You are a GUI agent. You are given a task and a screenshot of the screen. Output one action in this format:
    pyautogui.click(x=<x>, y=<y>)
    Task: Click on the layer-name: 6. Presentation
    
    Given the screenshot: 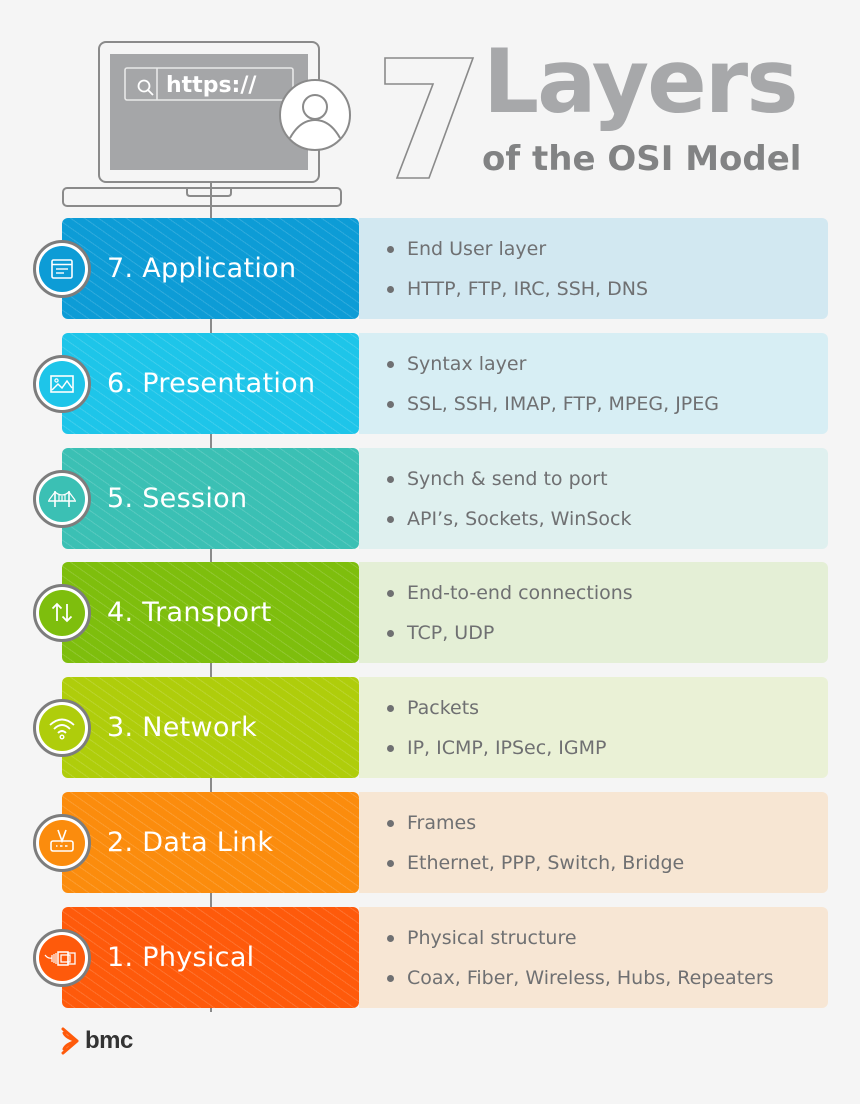 What is the action you would take?
    pyautogui.click(x=211, y=383)
    